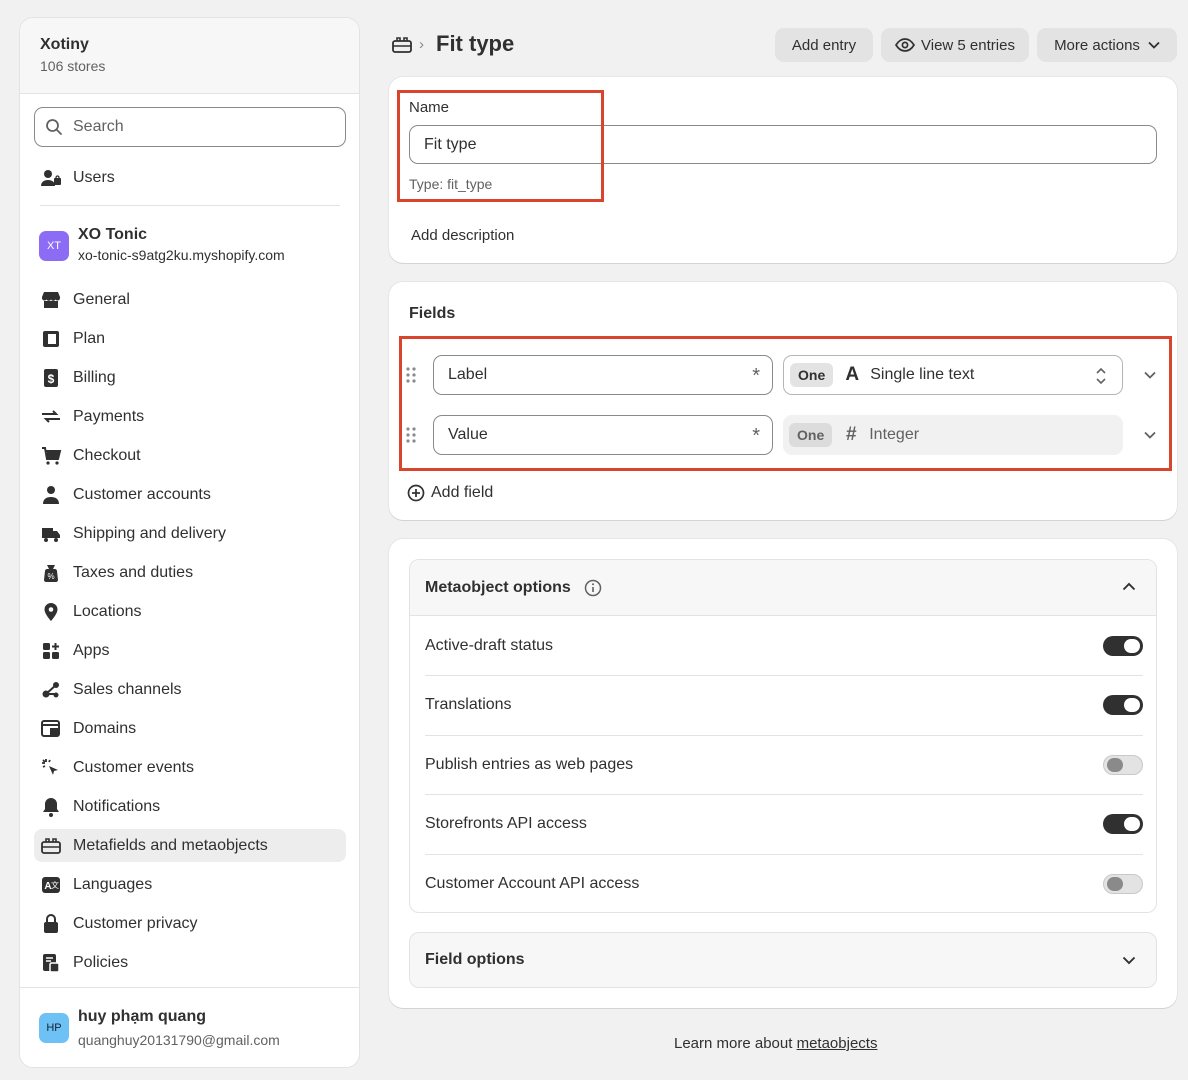 The image size is (1188, 1080). Describe the element at coordinates (190, 806) in the screenshot. I see `sidebar-item-notifications: Notifications` at that location.